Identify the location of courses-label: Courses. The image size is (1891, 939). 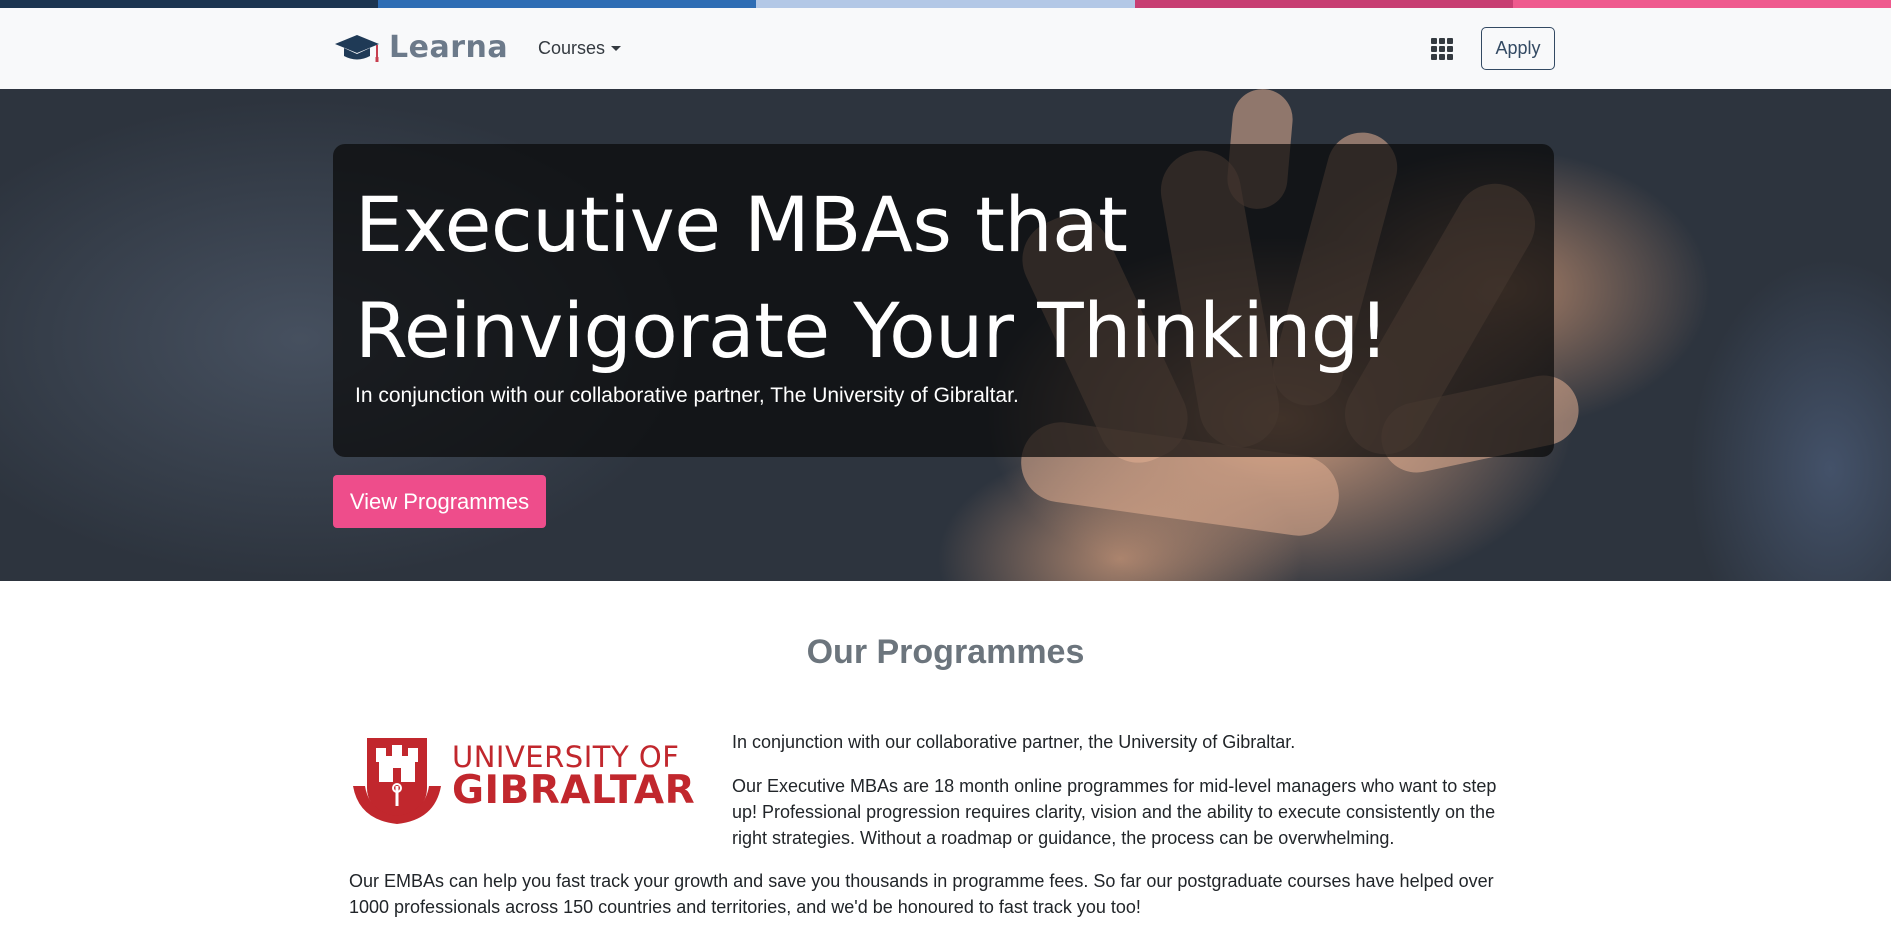
(572, 48).